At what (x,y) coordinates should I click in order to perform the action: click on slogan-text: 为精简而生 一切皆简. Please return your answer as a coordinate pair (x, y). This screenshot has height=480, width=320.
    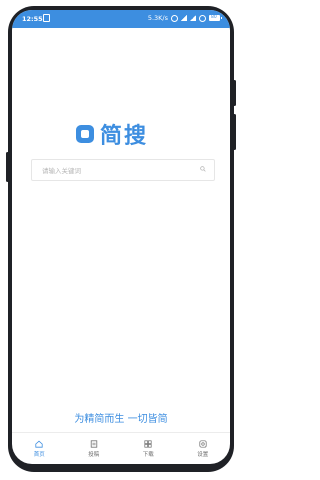
    Looking at the image, I should click on (121, 419).